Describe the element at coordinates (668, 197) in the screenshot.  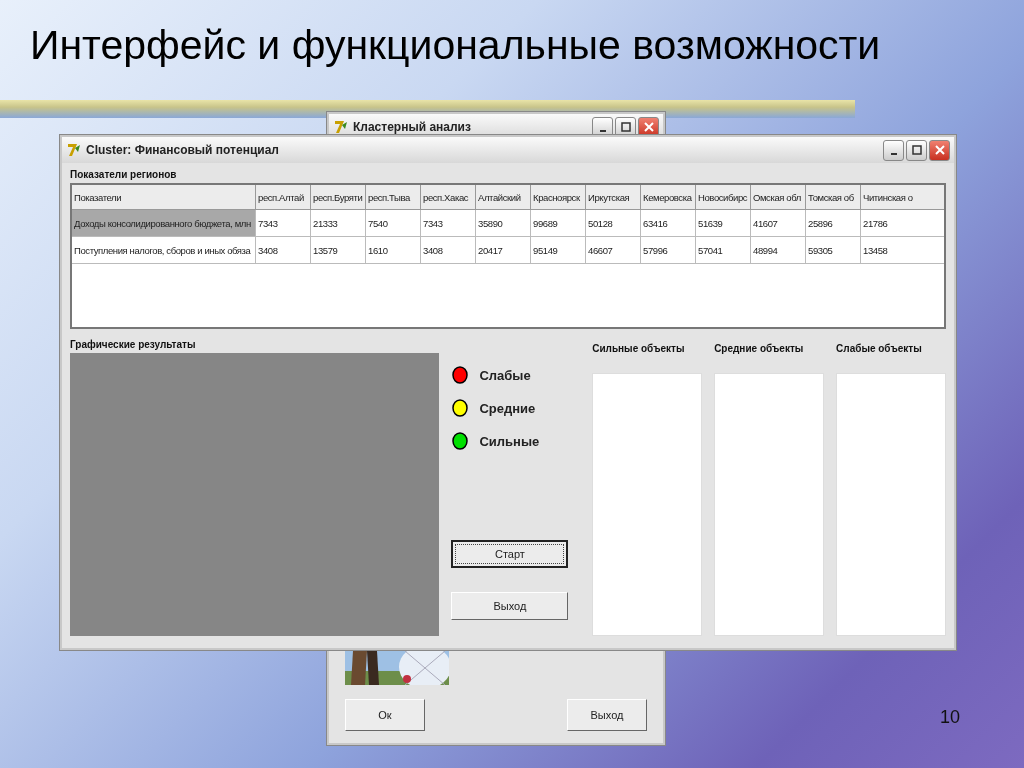
I see `column-header: Кемеровска` at that location.